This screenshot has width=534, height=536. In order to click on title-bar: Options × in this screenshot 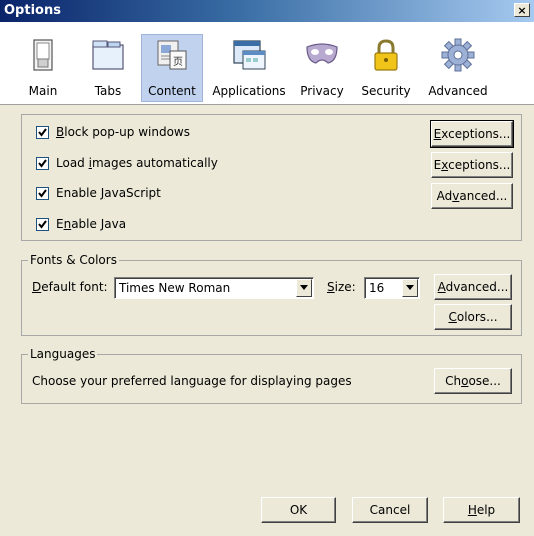, I will do `click(267, 11)`.